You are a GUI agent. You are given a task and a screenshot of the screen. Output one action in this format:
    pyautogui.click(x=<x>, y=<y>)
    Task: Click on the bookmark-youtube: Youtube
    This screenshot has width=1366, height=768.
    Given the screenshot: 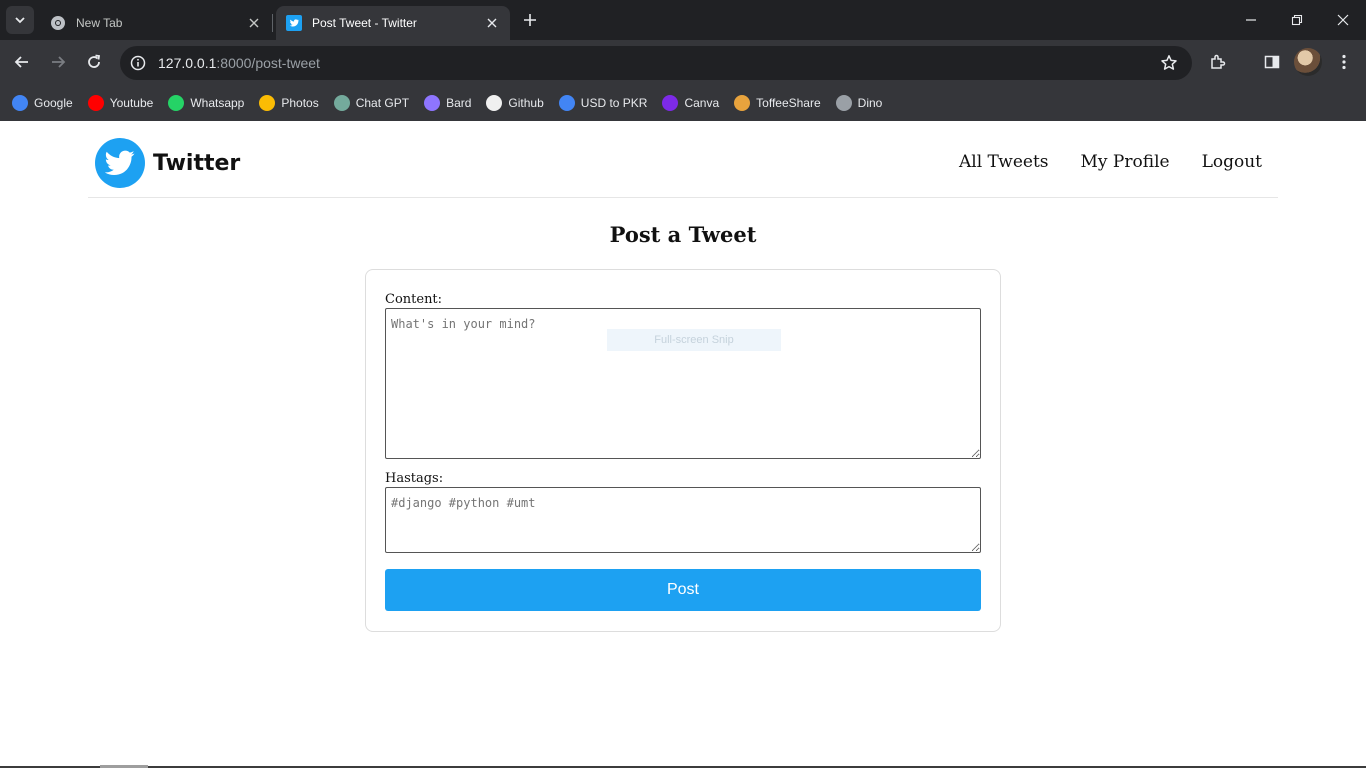 What is the action you would take?
    pyautogui.click(x=121, y=103)
    